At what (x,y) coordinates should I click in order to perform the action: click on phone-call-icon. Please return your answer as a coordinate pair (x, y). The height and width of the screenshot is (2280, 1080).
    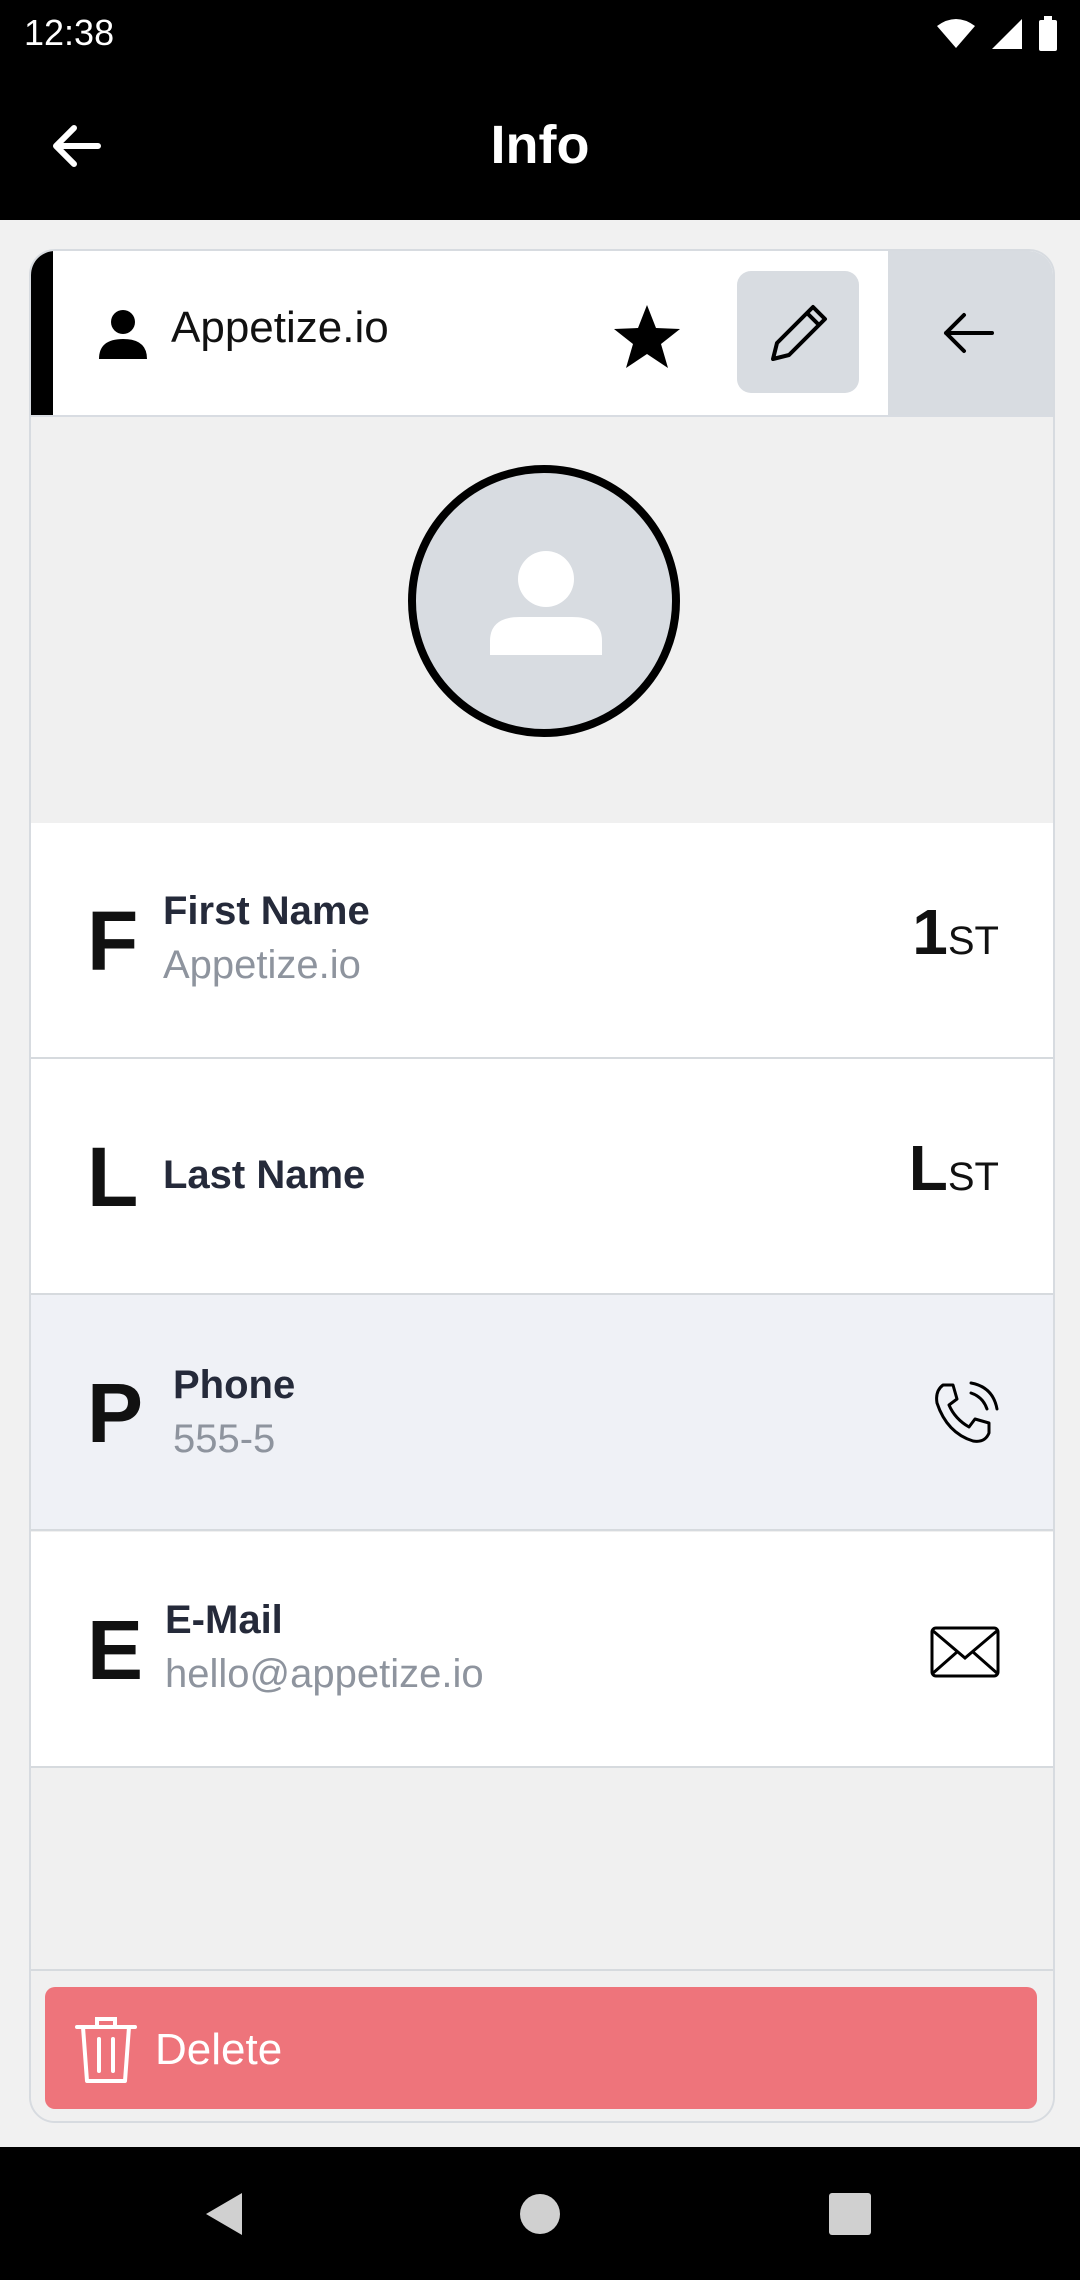
    Looking at the image, I should click on (965, 1415).